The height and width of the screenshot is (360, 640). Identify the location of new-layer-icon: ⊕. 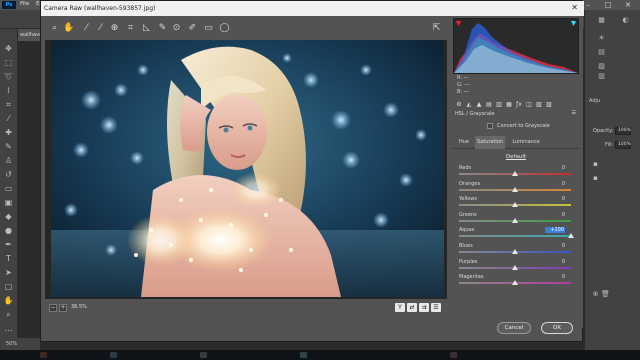
(595, 294).